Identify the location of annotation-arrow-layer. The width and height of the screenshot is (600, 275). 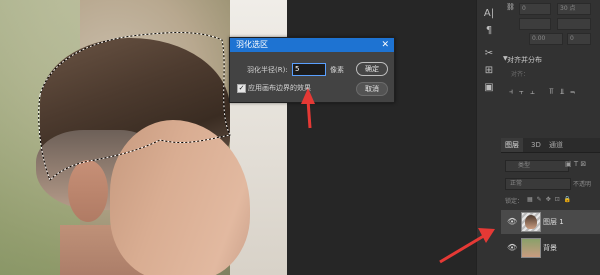
(467, 246).